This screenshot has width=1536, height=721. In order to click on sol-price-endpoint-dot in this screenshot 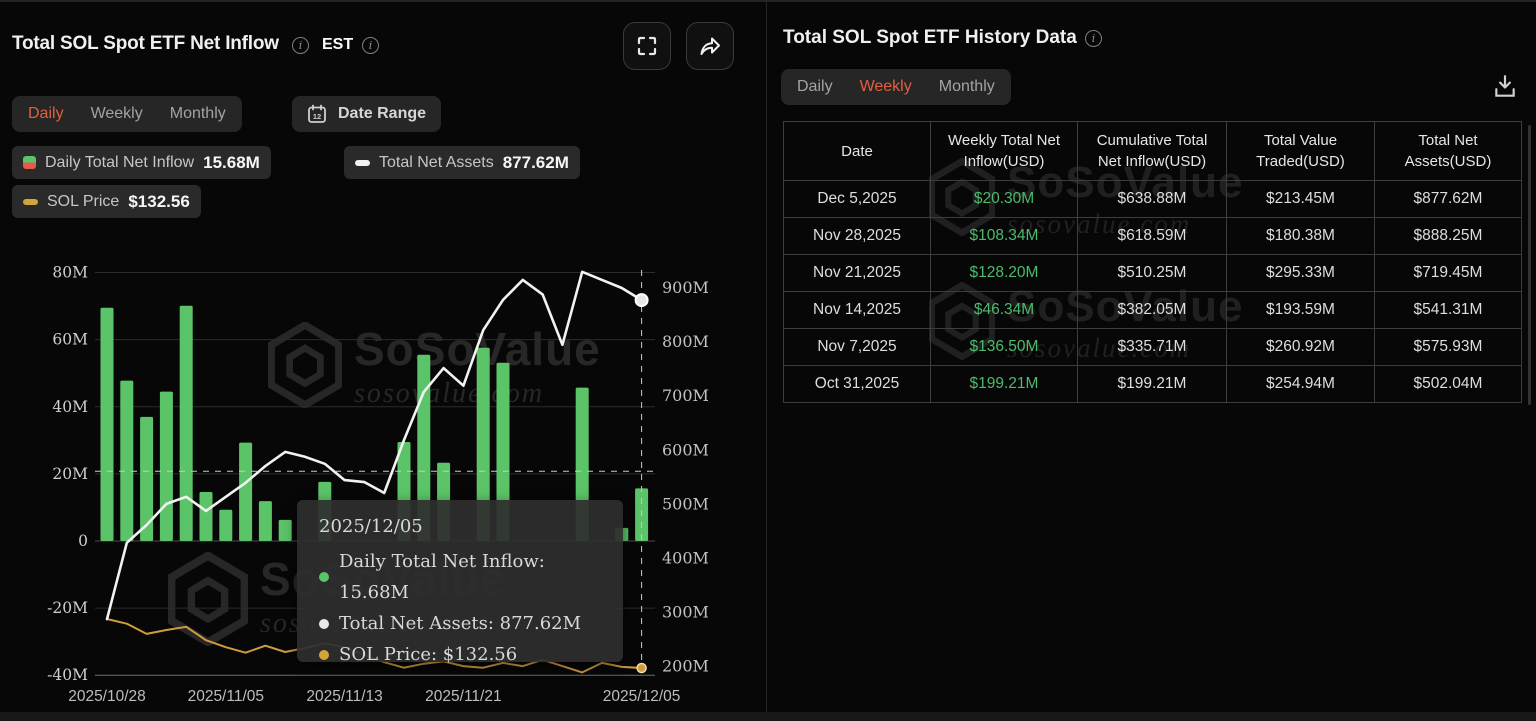, I will do `click(641, 668)`.